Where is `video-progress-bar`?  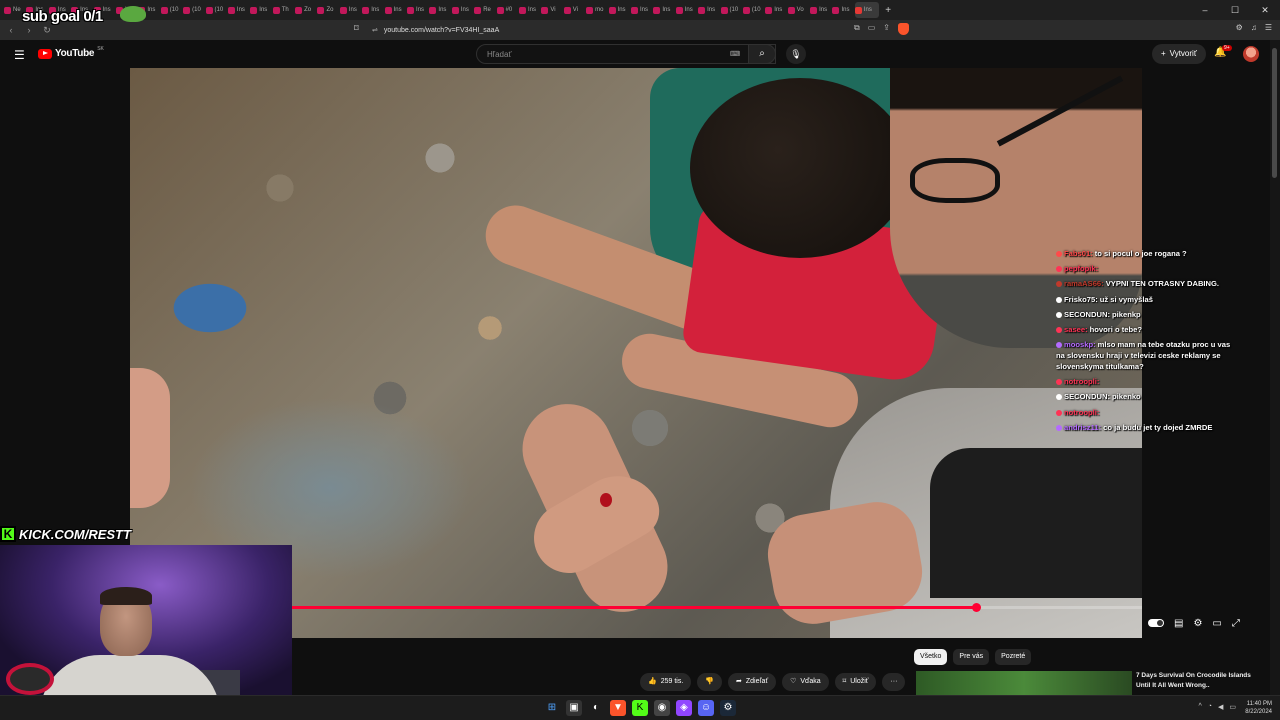 video-progress-bar is located at coordinates (717, 607).